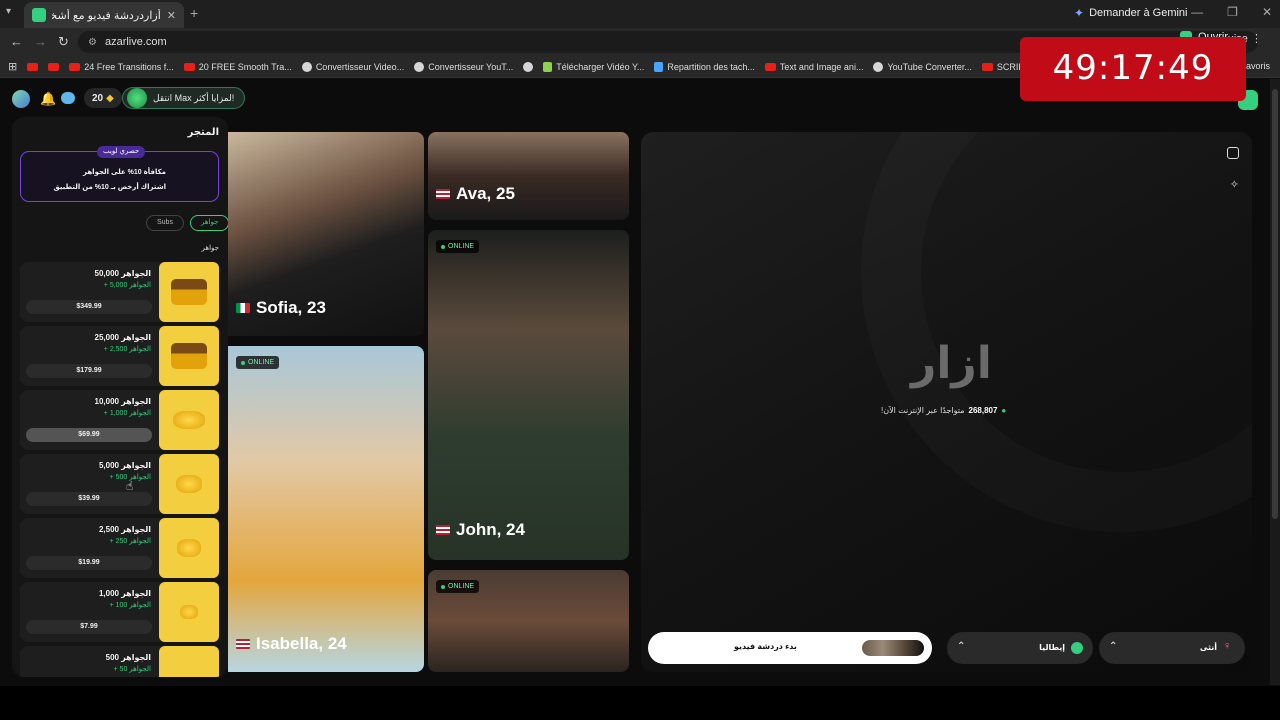  Describe the element at coordinates (12, 66) in the screenshot. I see `apps-grid-icon: ⊞` at that location.